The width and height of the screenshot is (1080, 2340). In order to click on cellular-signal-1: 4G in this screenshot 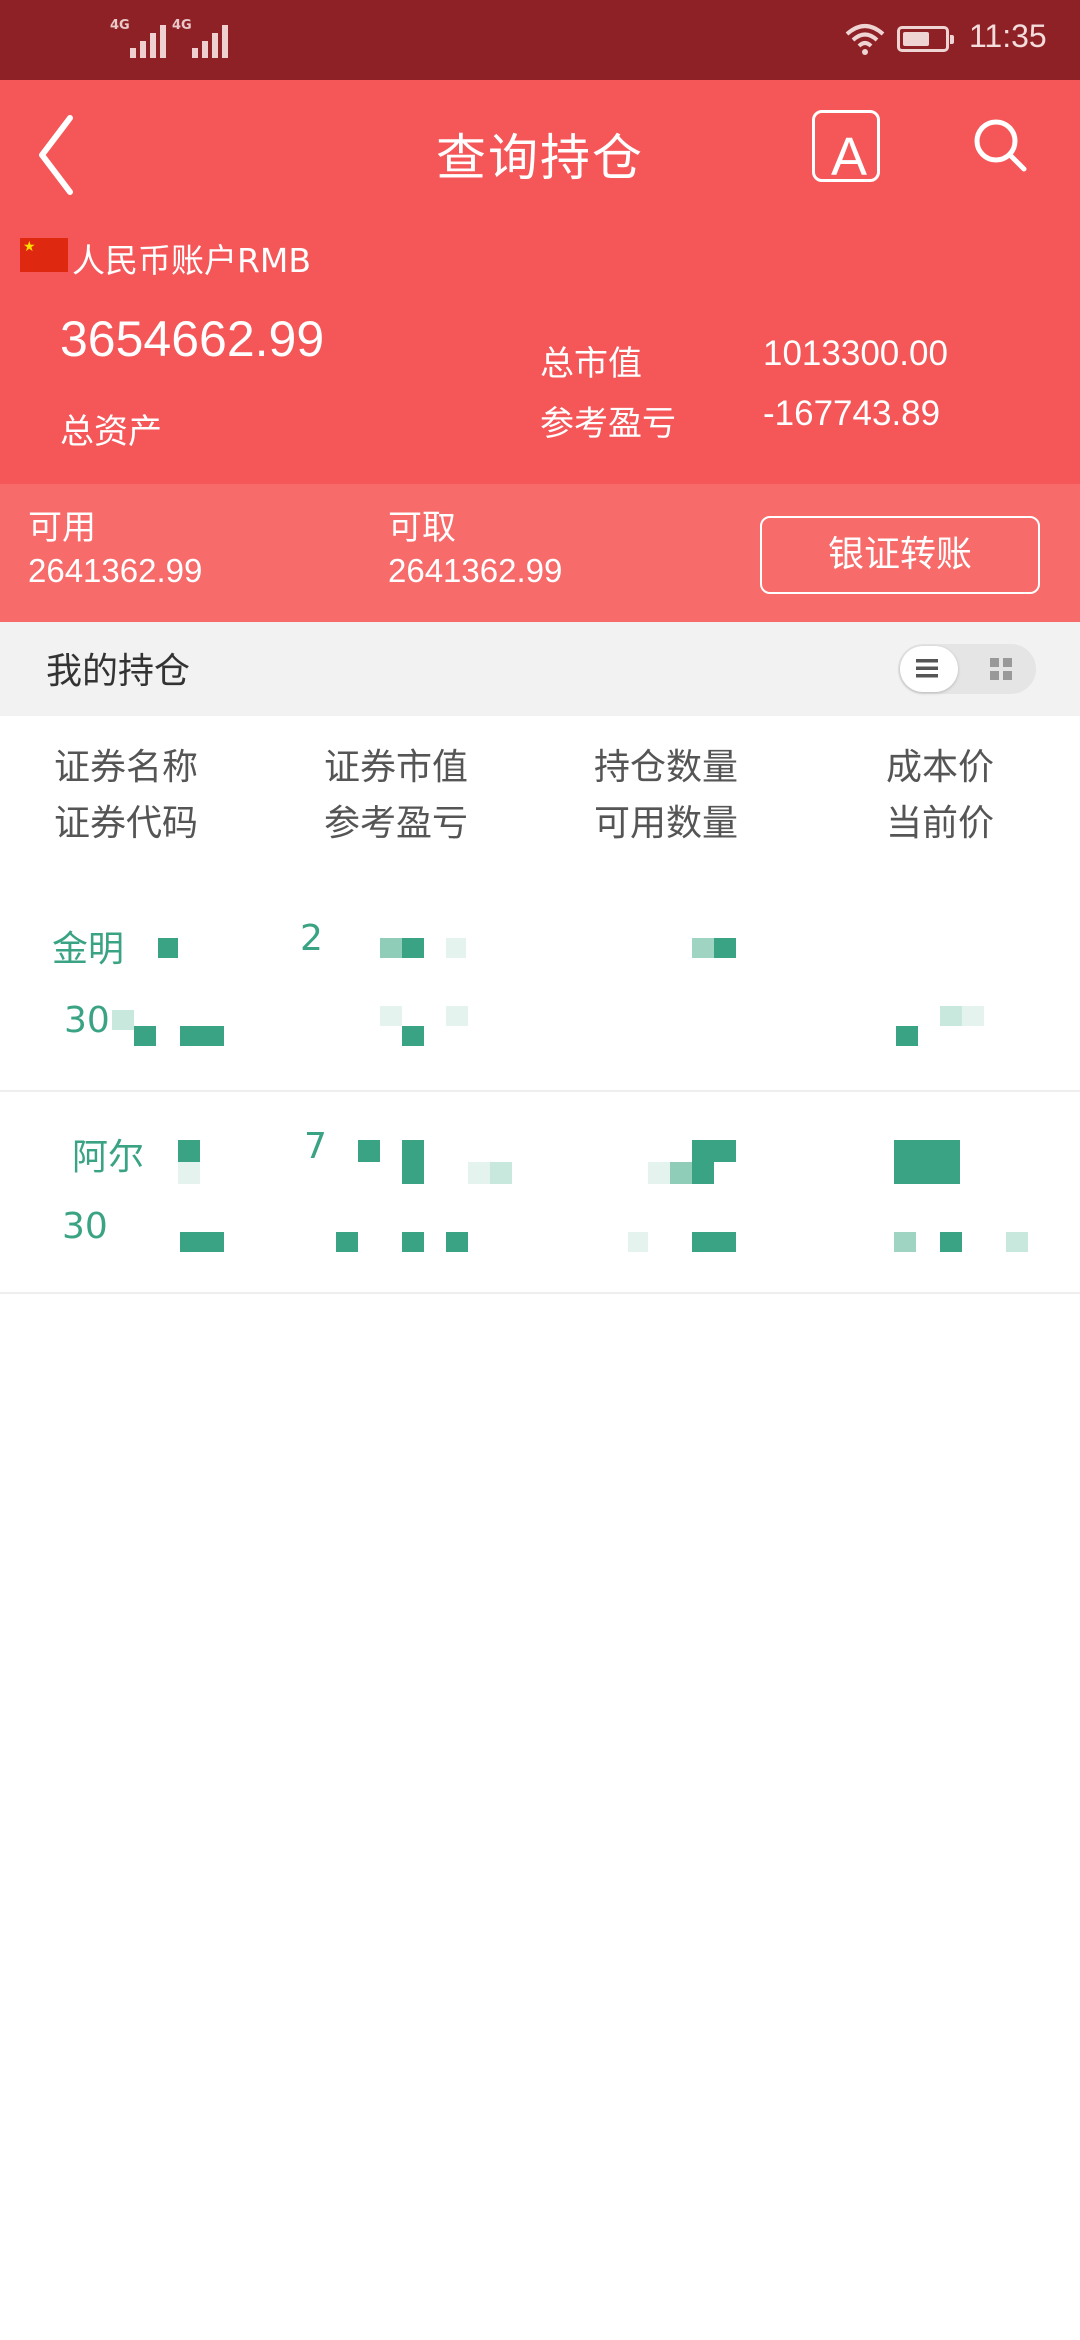, I will do `click(140, 38)`.